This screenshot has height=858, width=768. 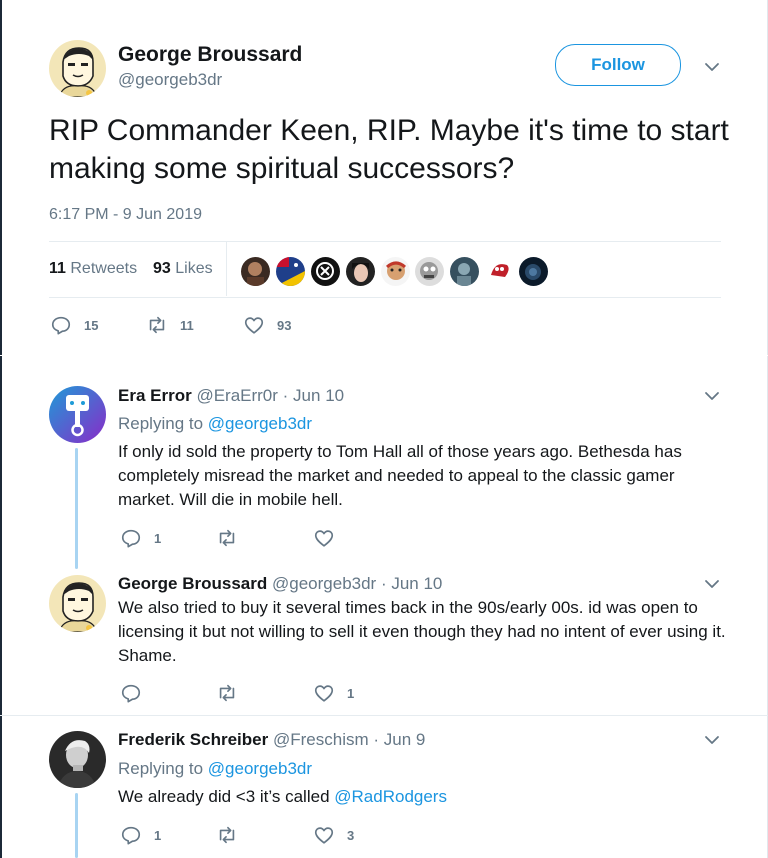 I want to click on like-action: 3, so click(x=333, y=835).